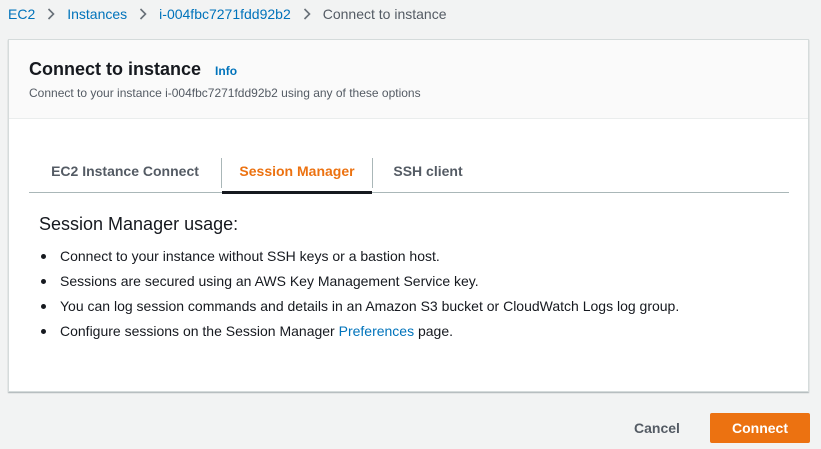  I want to click on tab-ssh-client: SSH client, so click(428, 170).